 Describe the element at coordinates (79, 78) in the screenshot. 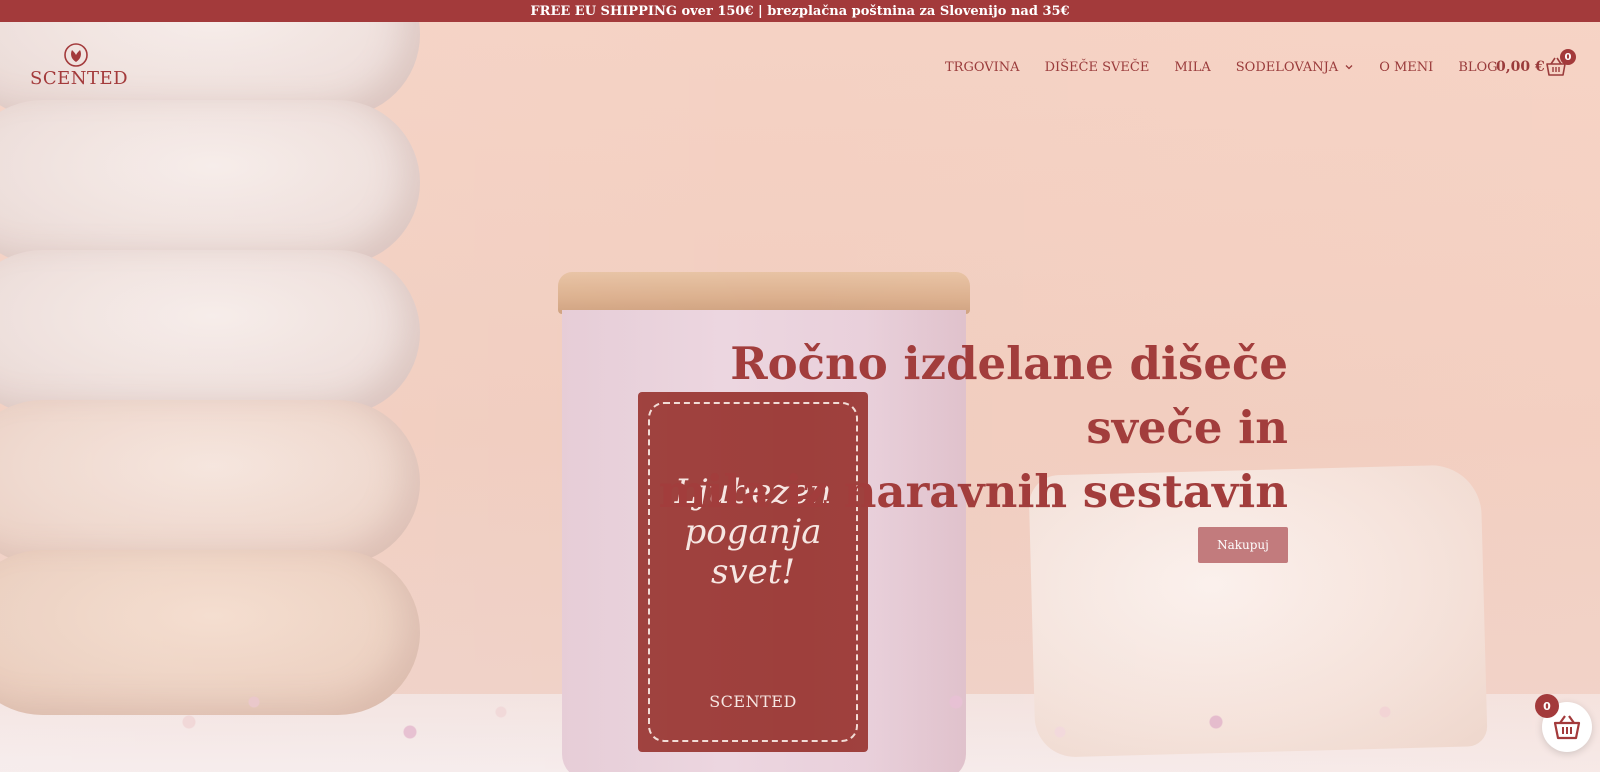

I see `logo-wordmark: SCENTED` at that location.